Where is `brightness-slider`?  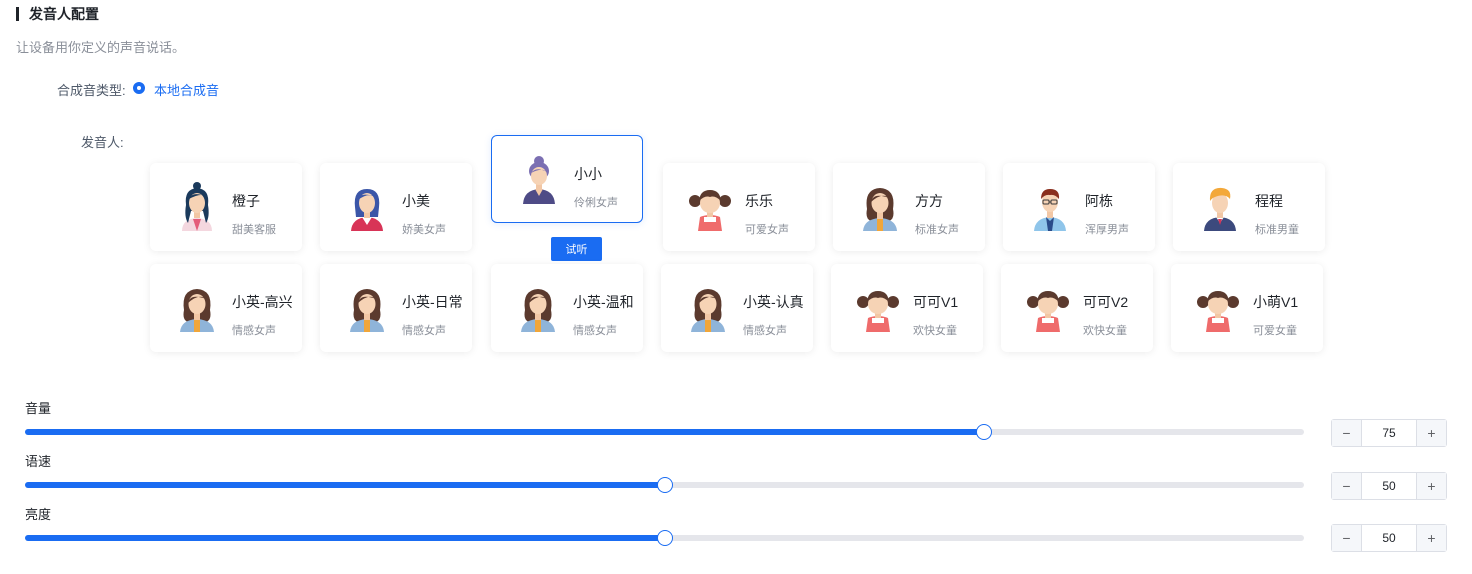
brightness-slider is located at coordinates (664, 538).